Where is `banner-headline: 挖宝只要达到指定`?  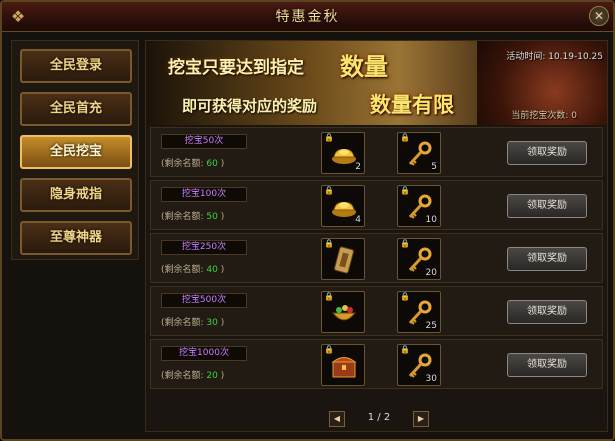 banner-headline: 挖宝只要达到指定 is located at coordinates (236, 68).